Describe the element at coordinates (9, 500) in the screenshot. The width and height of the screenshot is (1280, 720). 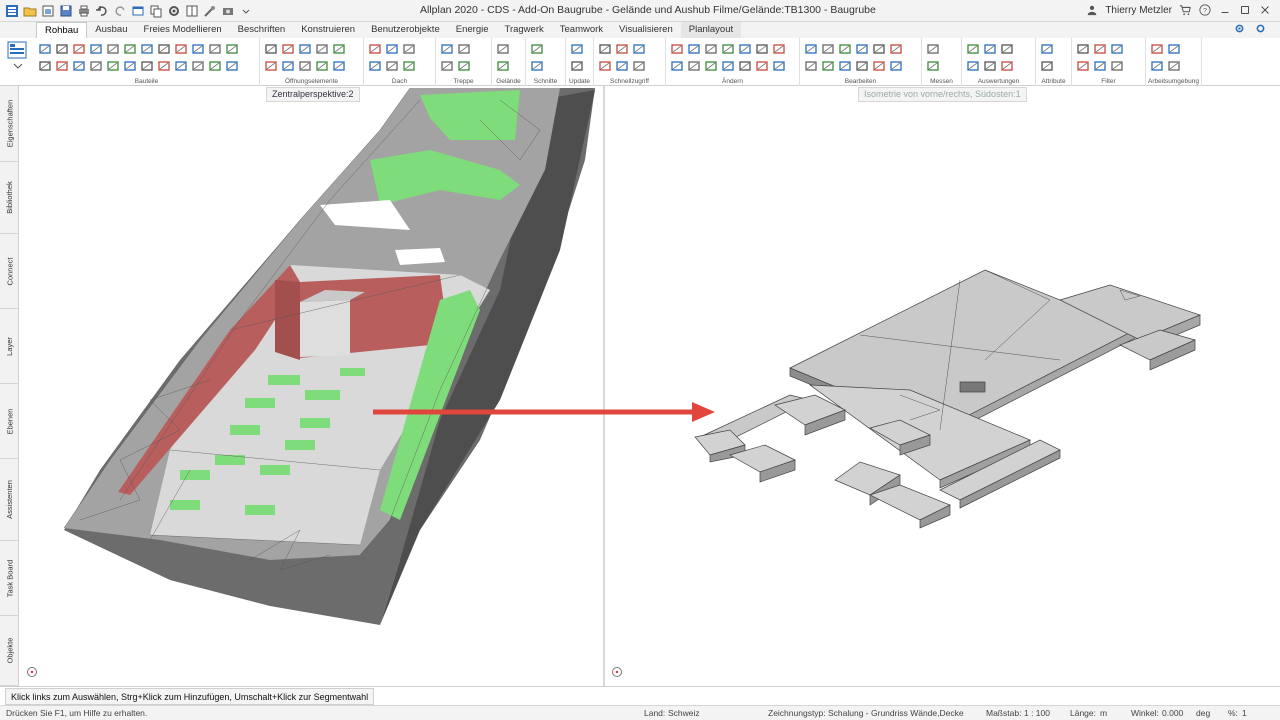
I see `dock-tab-assistenten: Assistenten` at that location.